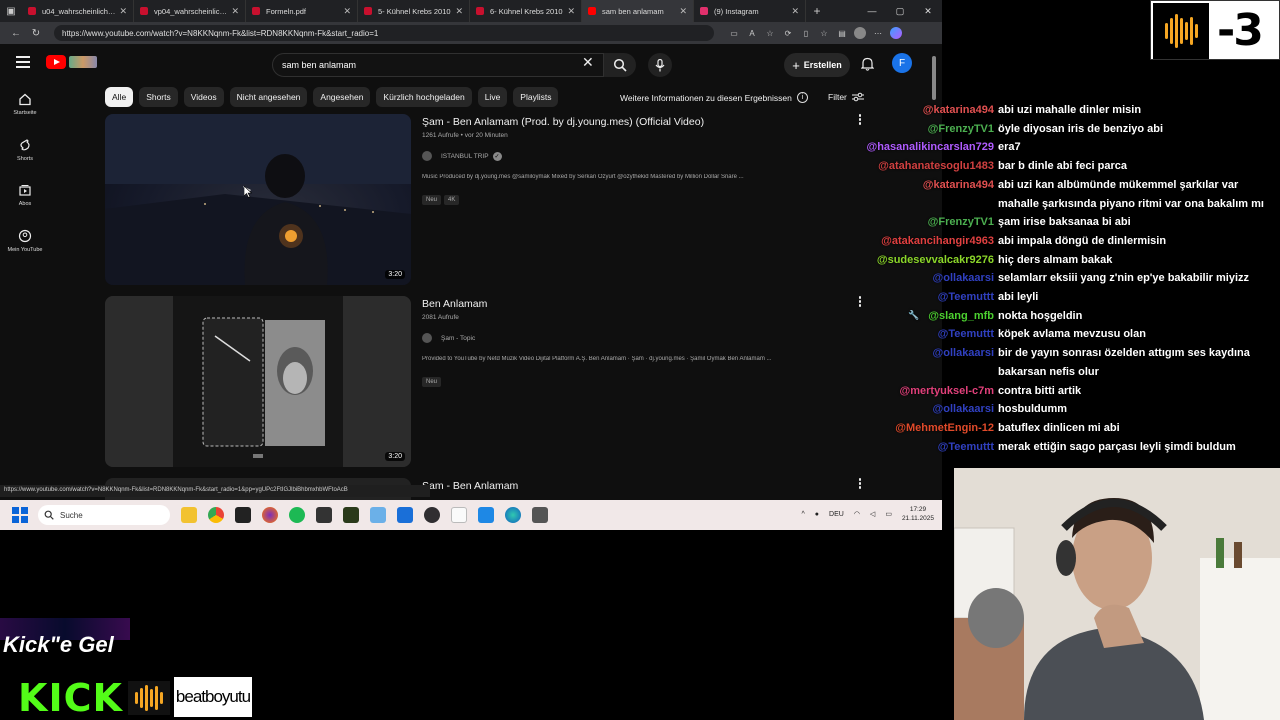 The image size is (1280, 720). I want to click on counter-value: -3, so click(1240, 30).